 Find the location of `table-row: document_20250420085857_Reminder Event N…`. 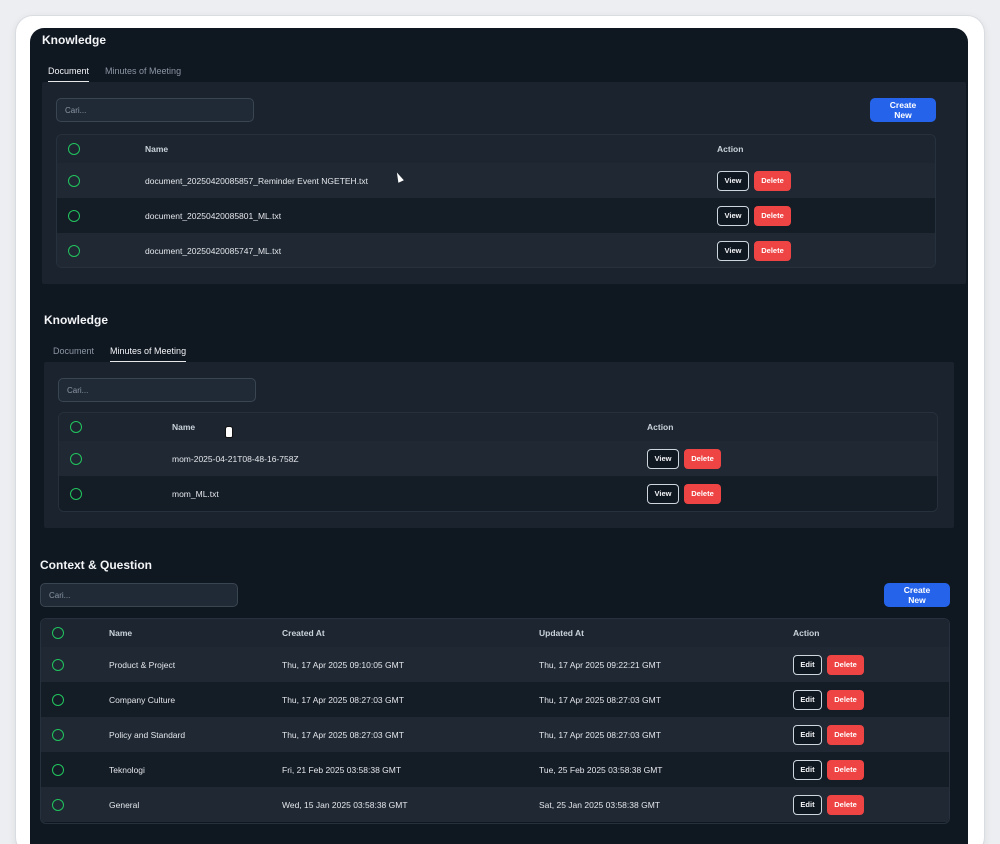

table-row: document_20250420085857_Reminder Event N… is located at coordinates (496, 180).